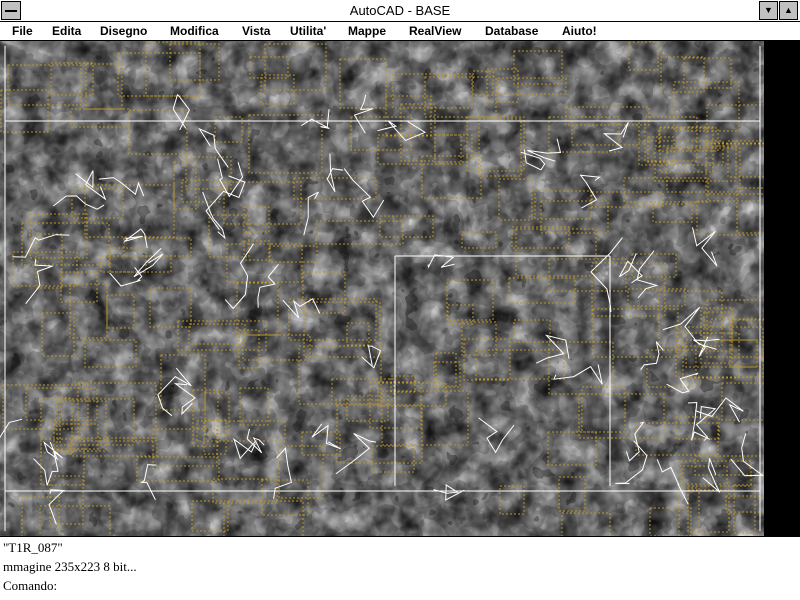 This screenshot has width=800, height=600. What do you see at coordinates (768, 10) in the screenshot?
I see `minimize-button: ▼` at bounding box center [768, 10].